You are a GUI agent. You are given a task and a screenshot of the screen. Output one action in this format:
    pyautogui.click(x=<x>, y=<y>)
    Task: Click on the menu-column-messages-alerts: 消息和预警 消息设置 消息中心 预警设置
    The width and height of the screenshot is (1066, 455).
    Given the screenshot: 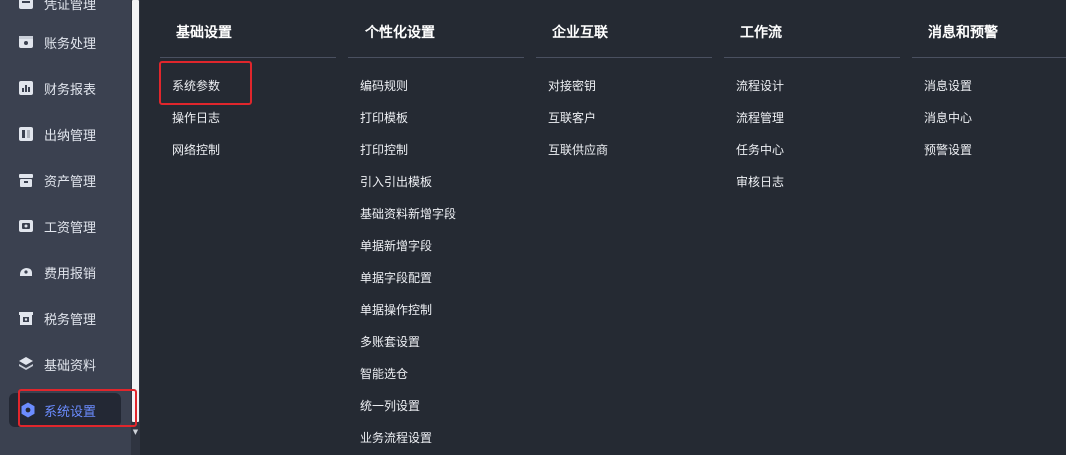 What is the action you would take?
    pyautogui.click(x=989, y=227)
    